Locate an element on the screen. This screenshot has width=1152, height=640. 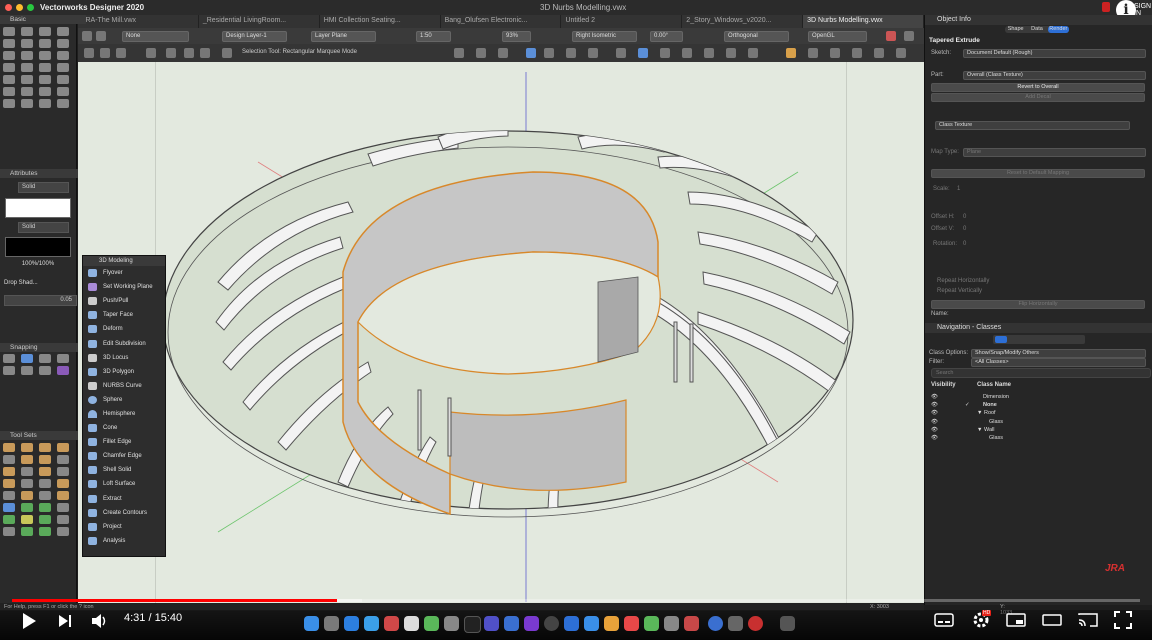
video-progress-fill is located at coordinates (174, 600).